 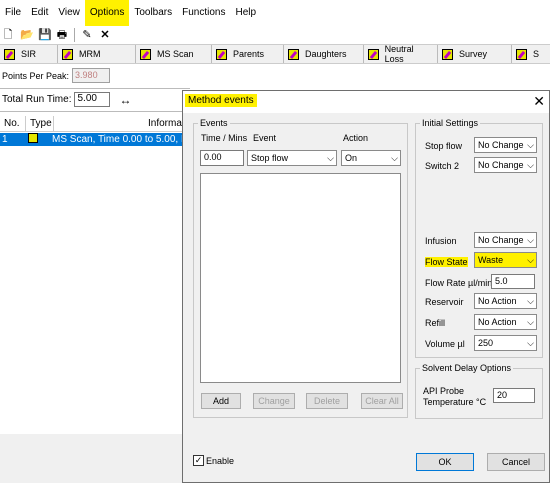 I want to click on row-number: 1, so click(x=5, y=139).